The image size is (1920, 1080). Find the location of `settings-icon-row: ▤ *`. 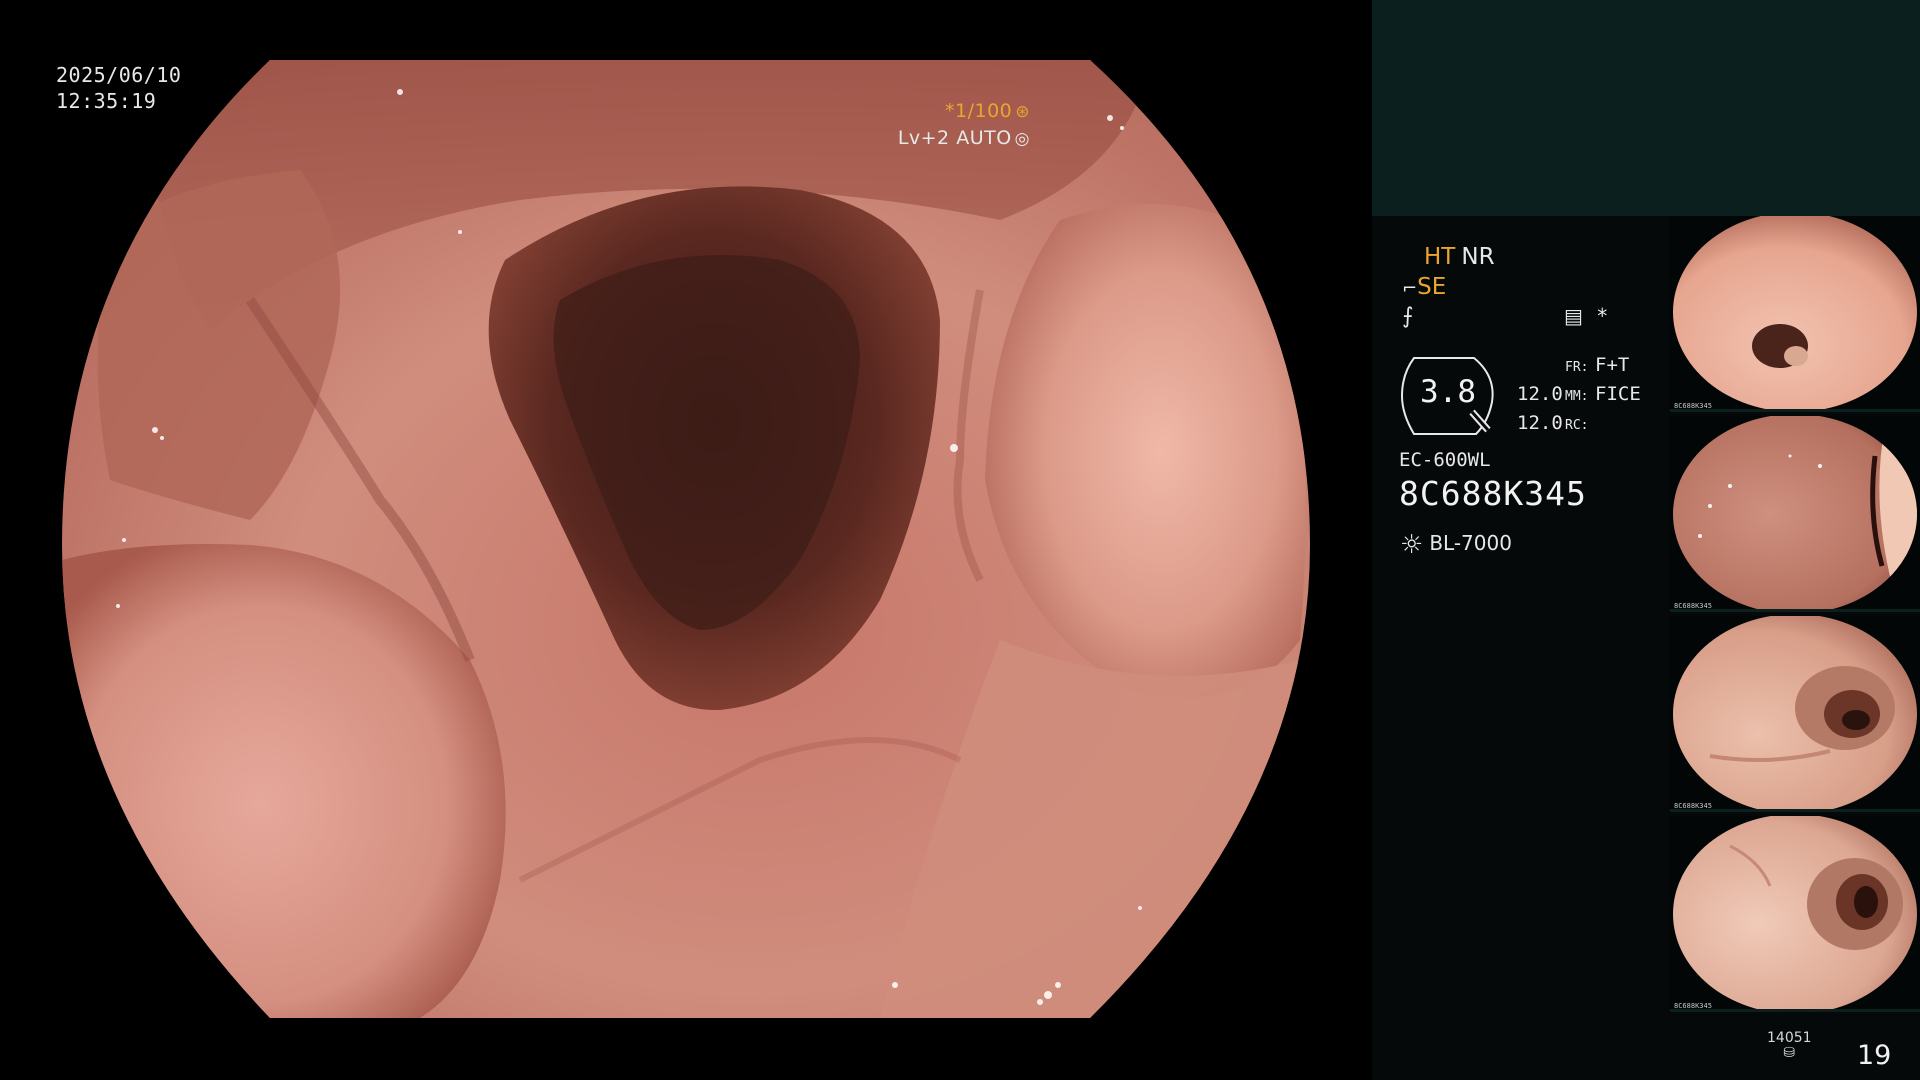

settings-icon-row: ▤ * is located at coordinates (1585, 316).